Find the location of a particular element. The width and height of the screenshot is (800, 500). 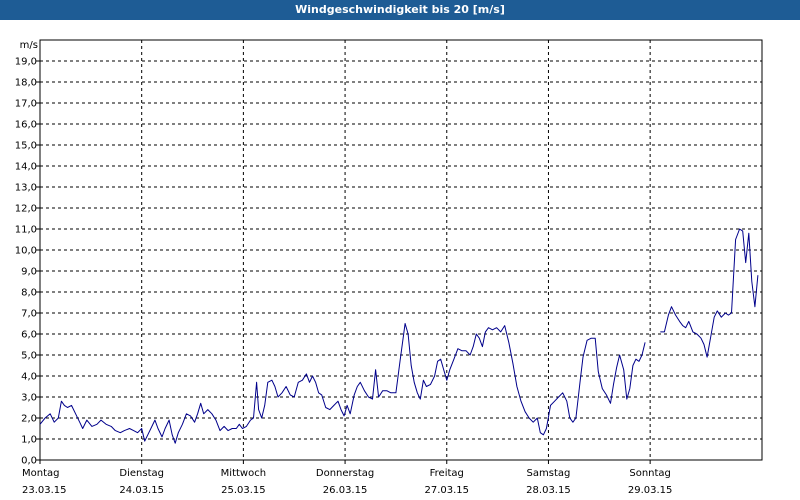

y-tick-label: 1,0 is located at coordinates (29, 440).